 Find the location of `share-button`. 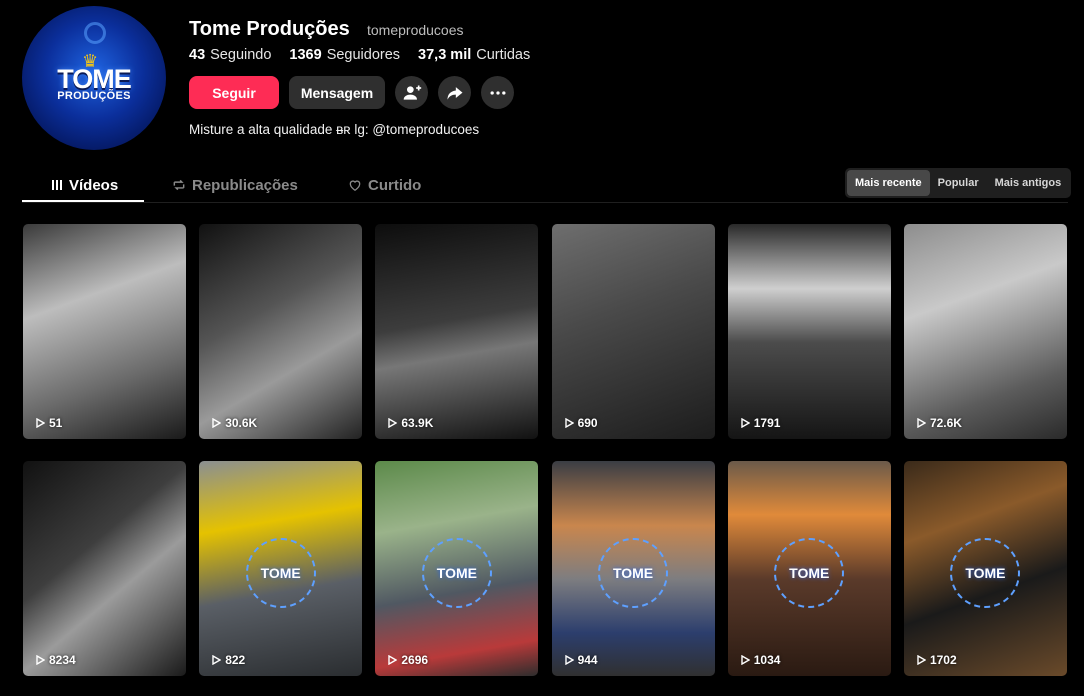

share-button is located at coordinates (454, 92).